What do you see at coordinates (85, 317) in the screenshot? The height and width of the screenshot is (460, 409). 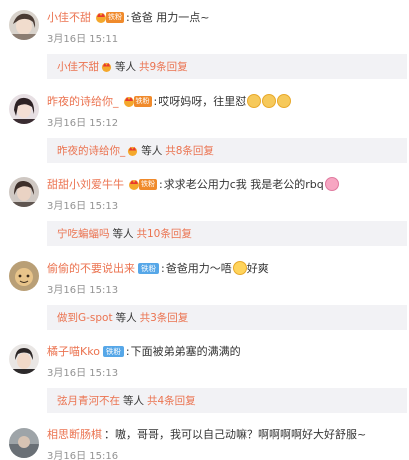 I see `reply-username: 做到G-spot` at bounding box center [85, 317].